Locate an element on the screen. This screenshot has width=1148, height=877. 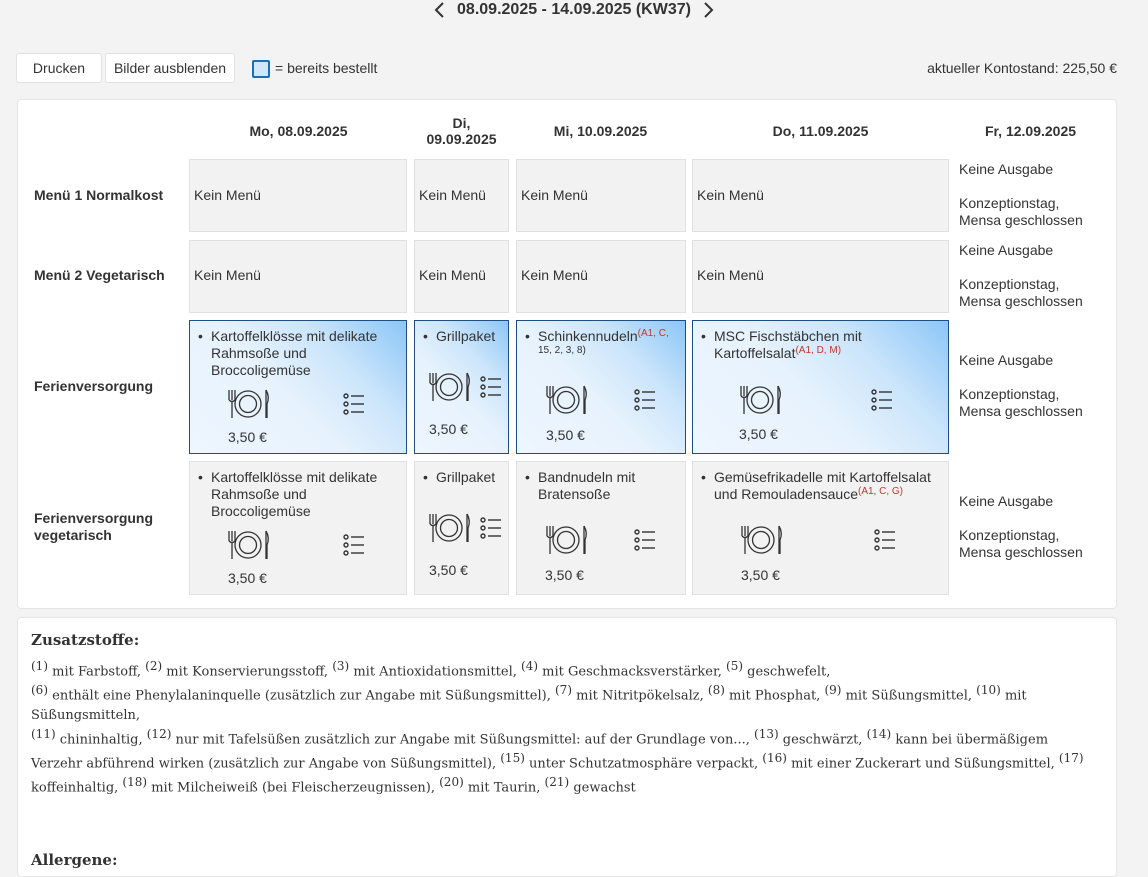
additive-number: (12) is located at coordinates (159, 733).